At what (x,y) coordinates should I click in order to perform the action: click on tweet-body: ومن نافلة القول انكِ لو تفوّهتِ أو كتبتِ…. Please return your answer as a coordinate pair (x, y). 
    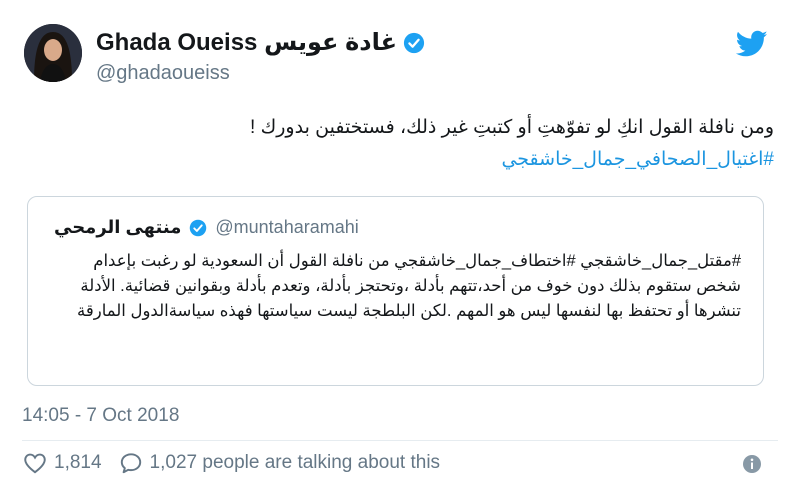
    Looking at the image, I should click on (424, 144).